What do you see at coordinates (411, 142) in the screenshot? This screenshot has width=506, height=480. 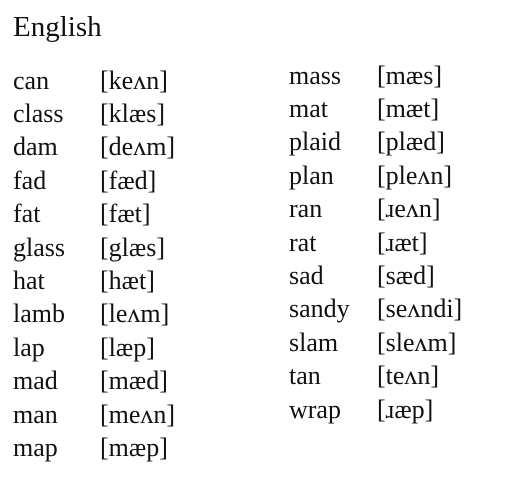 I see `ipa-transcription: [plæd]` at bounding box center [411, 142].